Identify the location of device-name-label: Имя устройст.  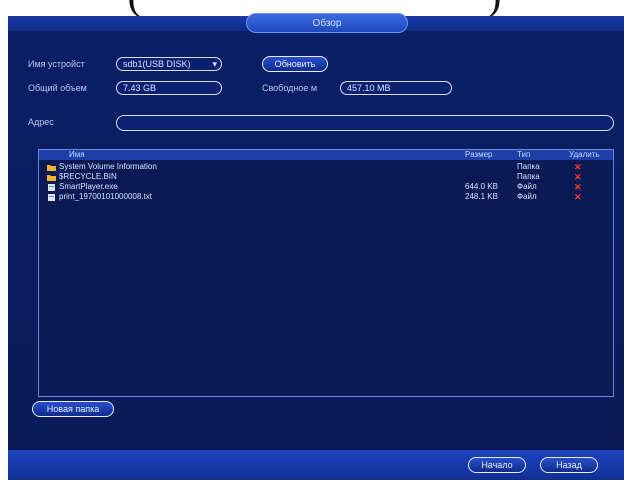
(56, 64).